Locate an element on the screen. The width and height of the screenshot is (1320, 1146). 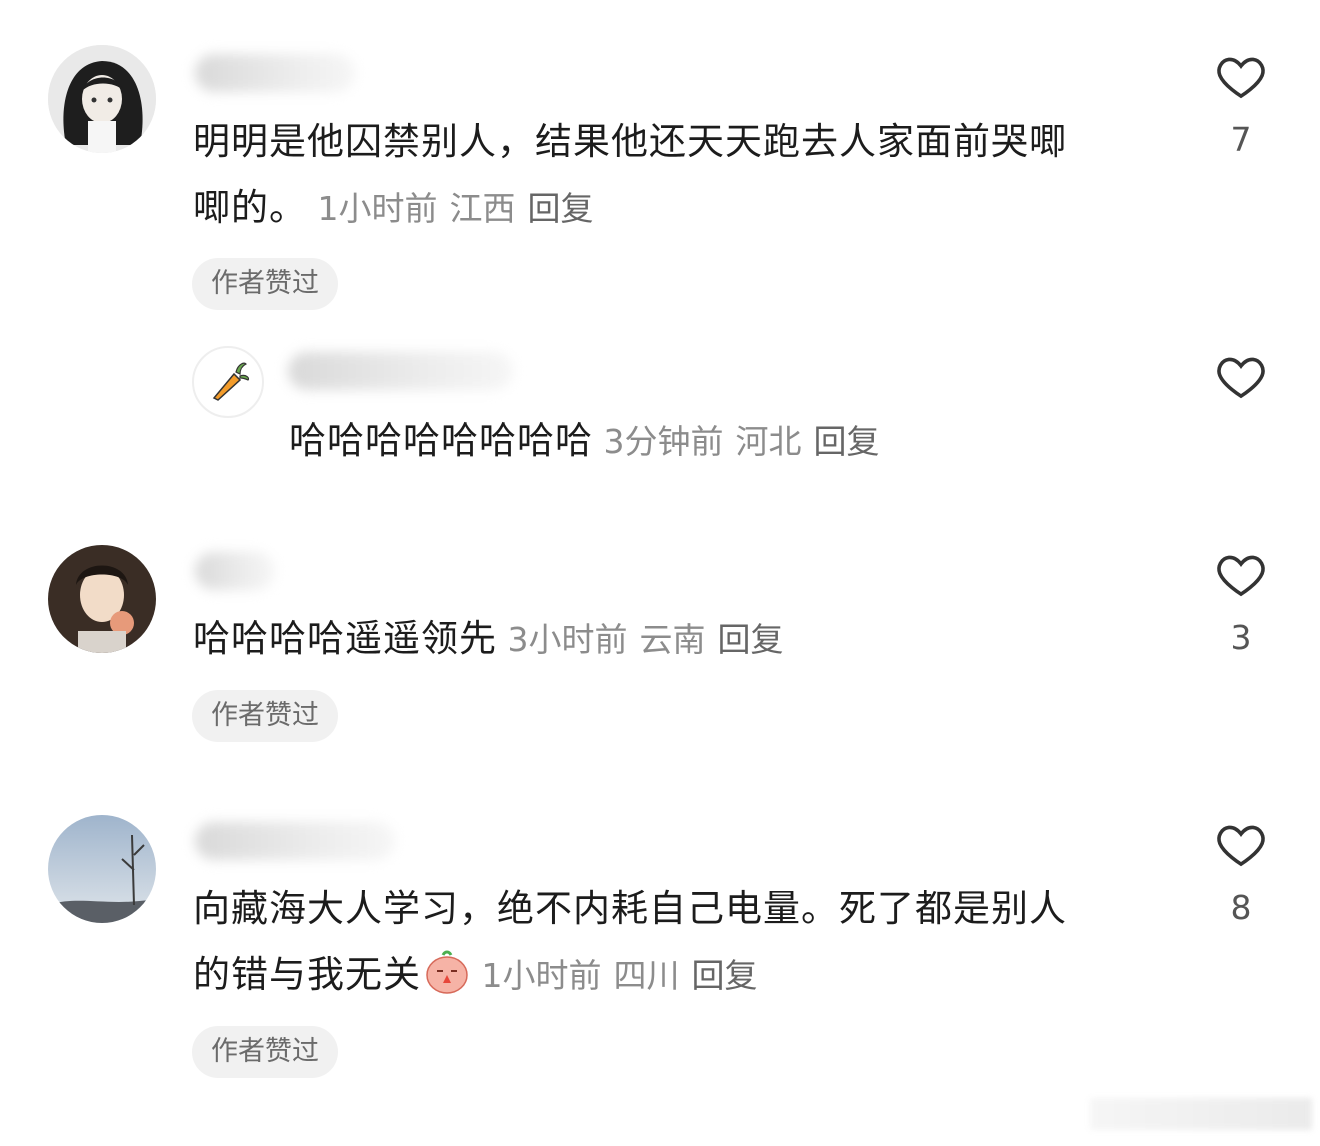
comment-location: 江西 is located at coordinates (482, 208).